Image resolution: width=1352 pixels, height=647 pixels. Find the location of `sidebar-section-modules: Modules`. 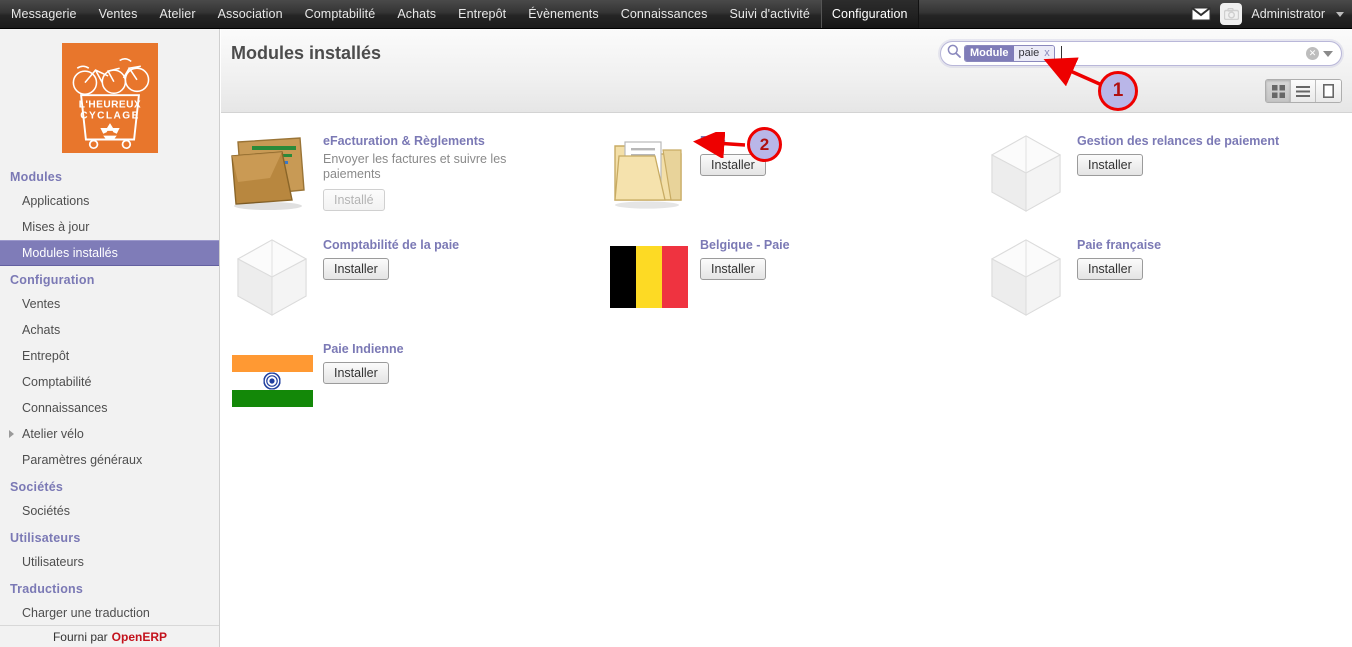

sidebar-section-modules: Modules is located at coordinates (36, 177).